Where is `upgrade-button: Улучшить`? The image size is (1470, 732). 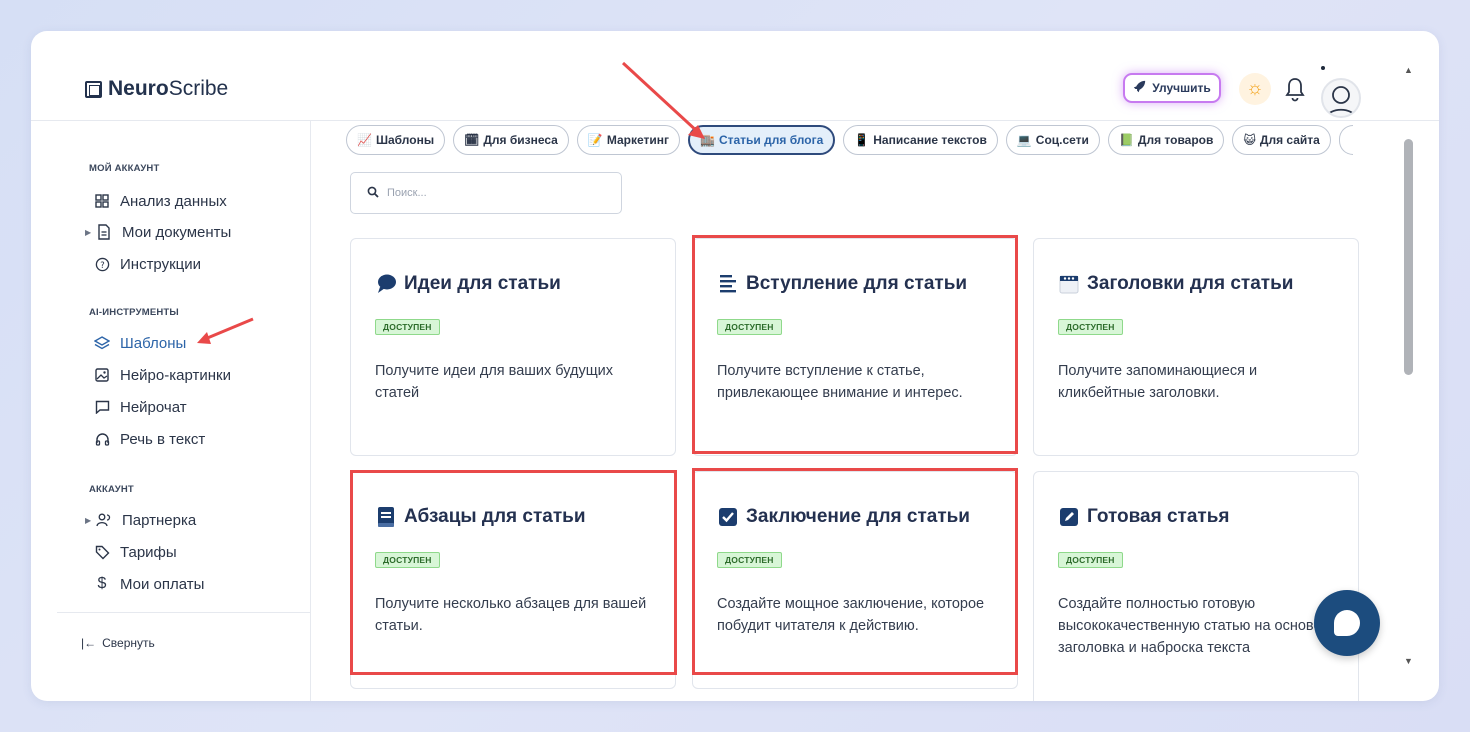
upgrade-button: Улучшить is located at coordinates (1172, 88).